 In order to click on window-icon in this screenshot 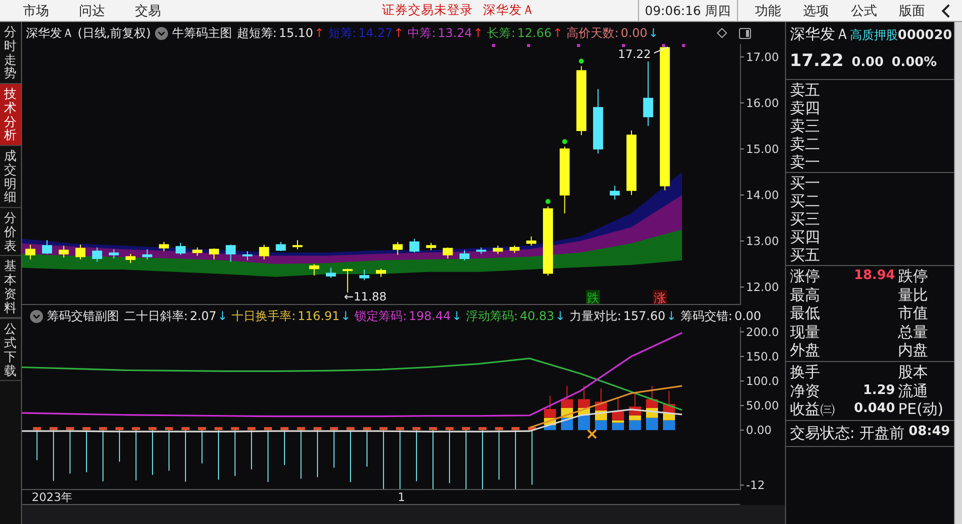, I will do `click(744, 33)`.